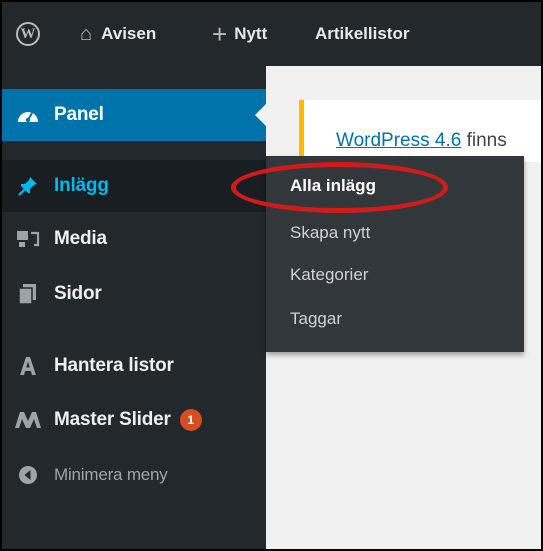 This screenshot has width=543, height=551. Describe the element at coordinates (316, 319) in the screenshot. I see `submenu-item-tags: Taggar` at that location.